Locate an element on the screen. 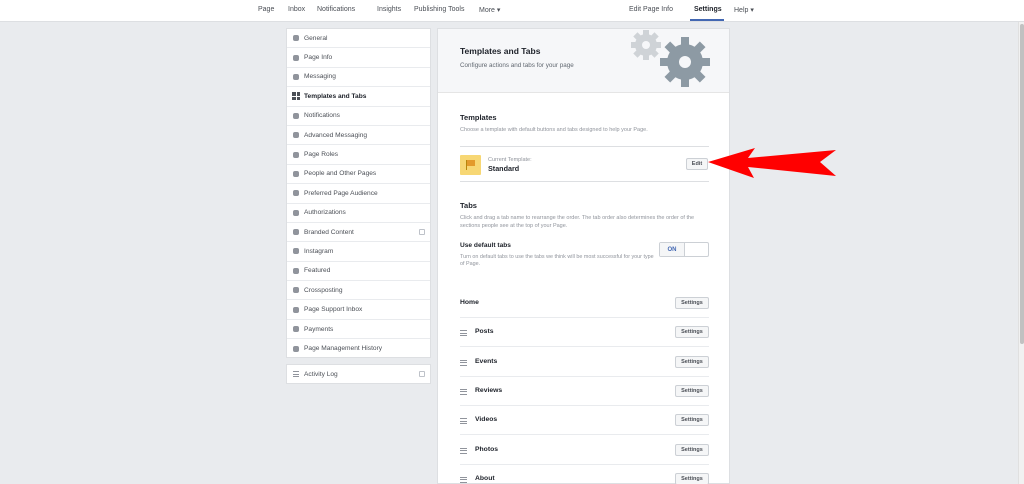 The width and height of the screenshot is (1024, 484). tab-name: Posts is located at coordinates (484, 332).